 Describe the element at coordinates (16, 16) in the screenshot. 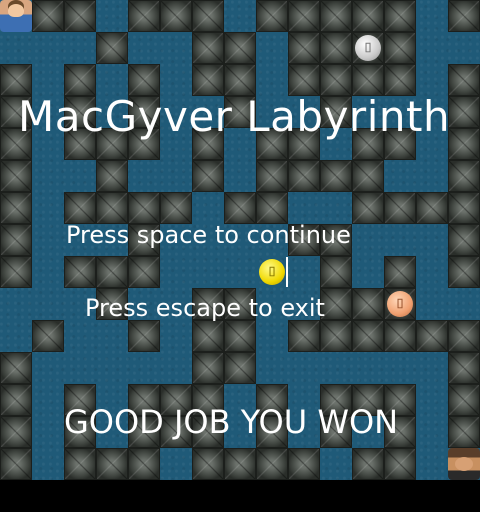

I see `macgyver-player-icon` at that location.